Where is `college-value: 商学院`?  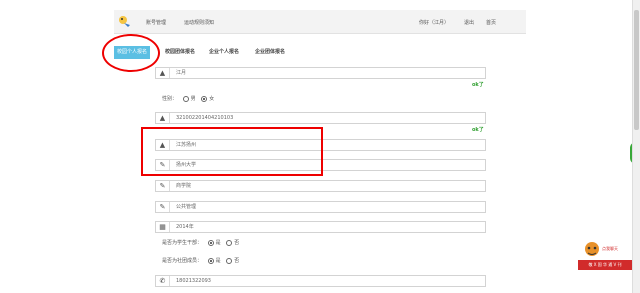
college-value: 商学院 is located at coordinates (184, 186).